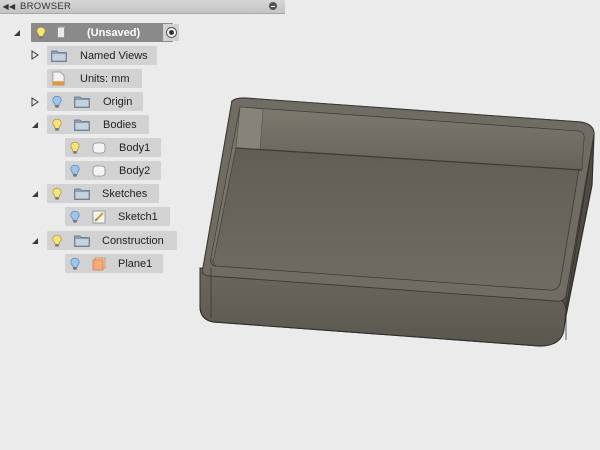 Image resolution: width=600 pixels, height=450 pixels. What do you see at coordinates (135, 170) in the screenshot?
I see `tree-item-label: Body2` at bounding box center [135, 170].